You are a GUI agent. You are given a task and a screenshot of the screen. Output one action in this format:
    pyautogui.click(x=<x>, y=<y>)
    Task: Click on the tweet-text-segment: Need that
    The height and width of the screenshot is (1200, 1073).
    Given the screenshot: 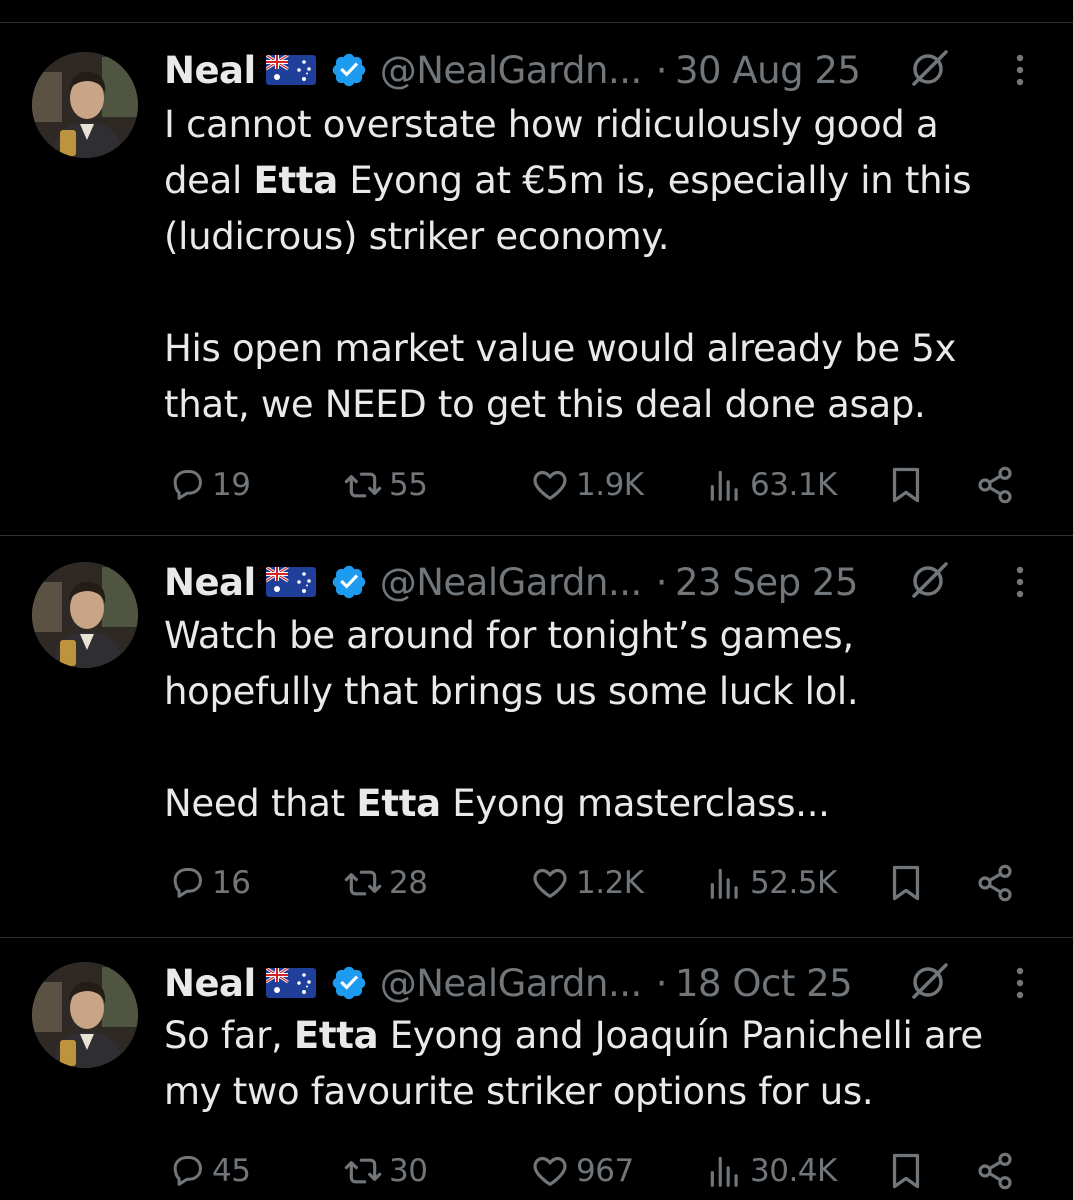 What is the action you would take?
    pyautogui.click(x=260, y=803)
    